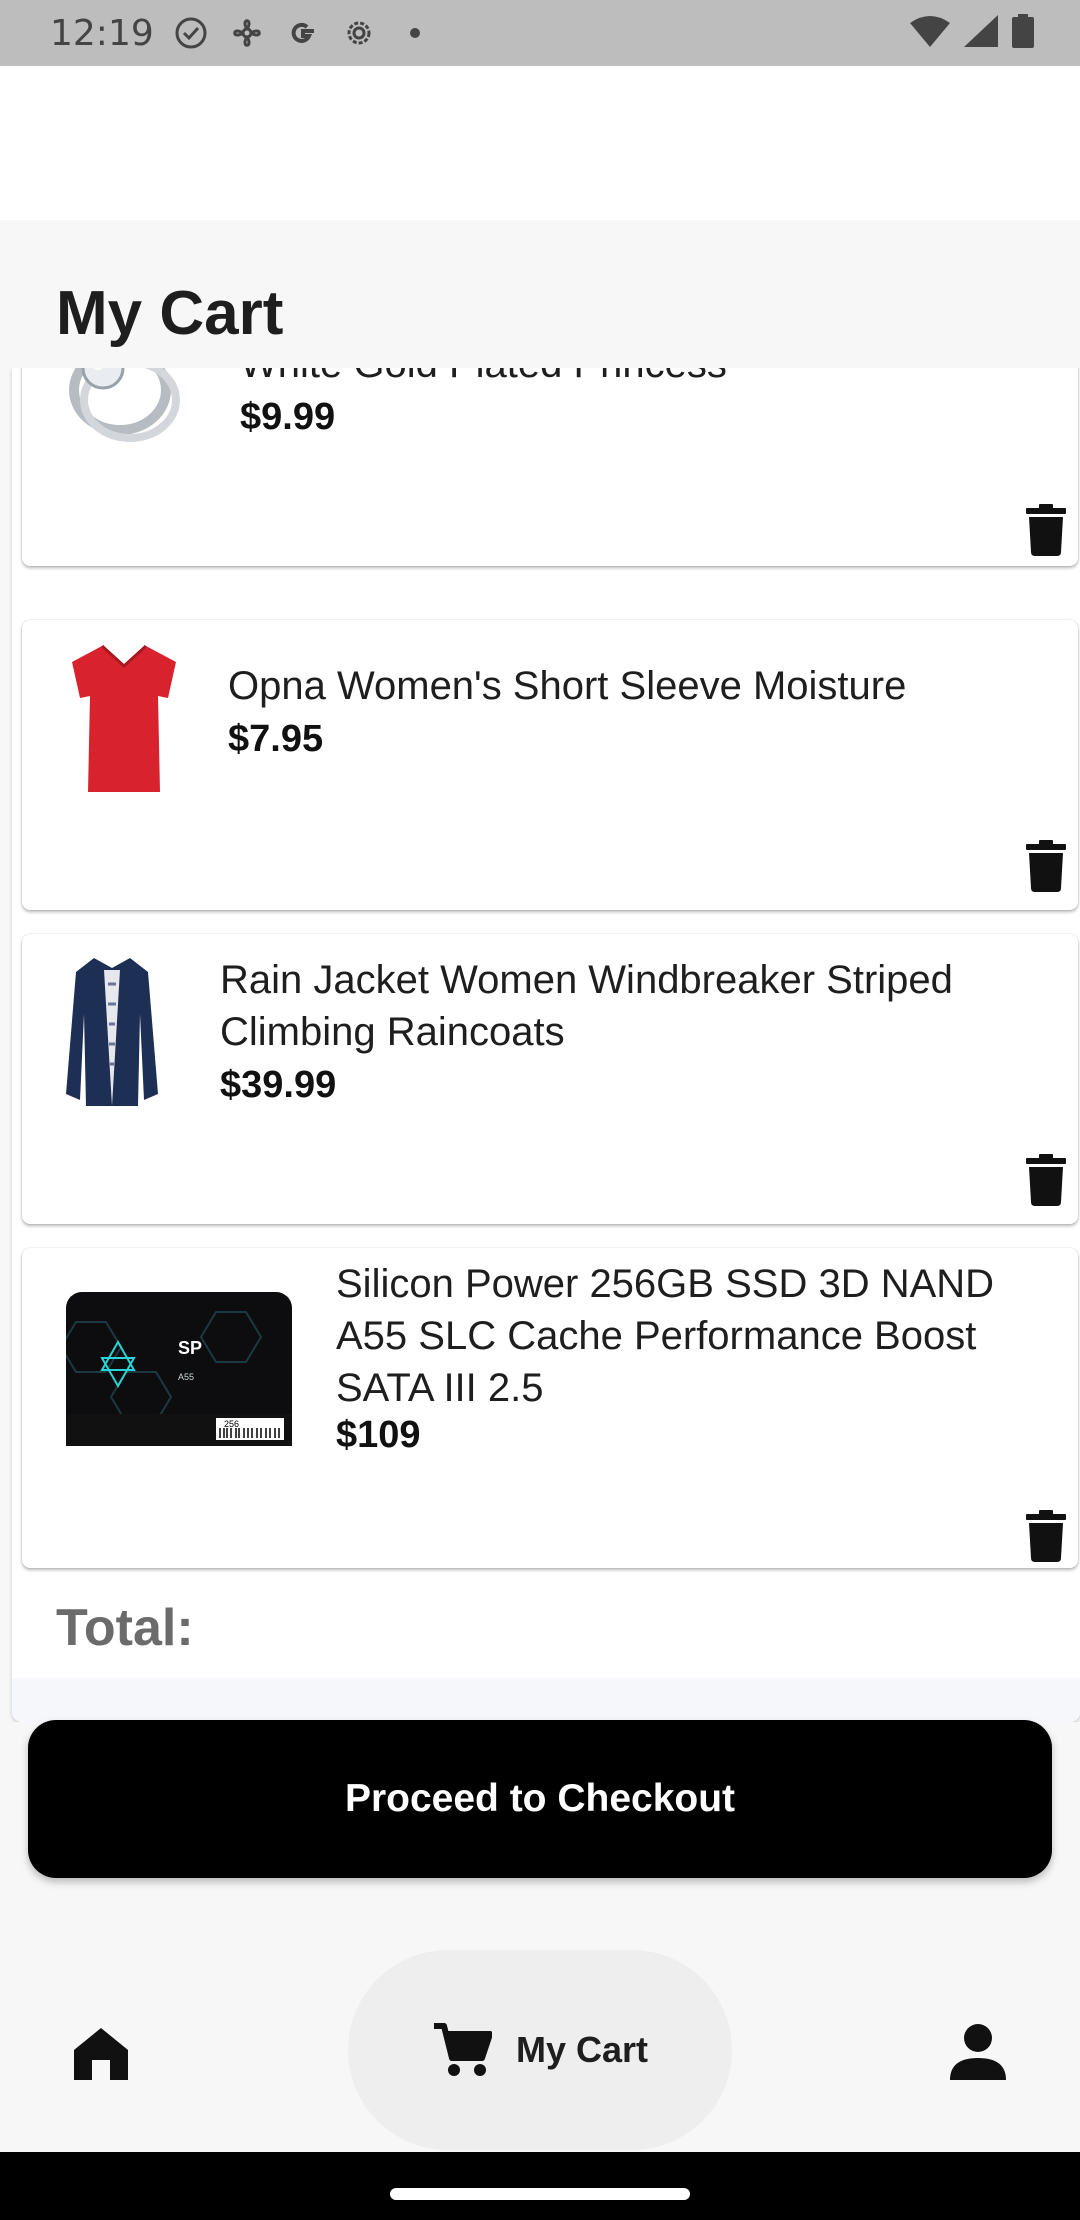 Image resolution: width=1080 pixels, height=2220 pixels. What do you see at coordinates (540, 2194) in the screenshot?
I see `home-gesture-handle` at bounding box center [540, 2194].